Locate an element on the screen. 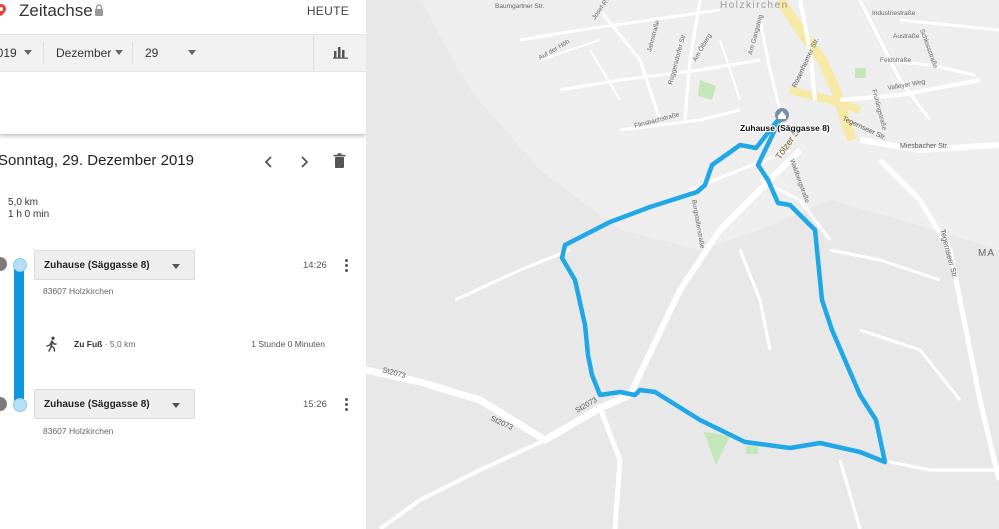 This screenshot has height=529, width=999. end-place-label: Zuhause (Säggasse 8) is located at coordinates (97, 404).